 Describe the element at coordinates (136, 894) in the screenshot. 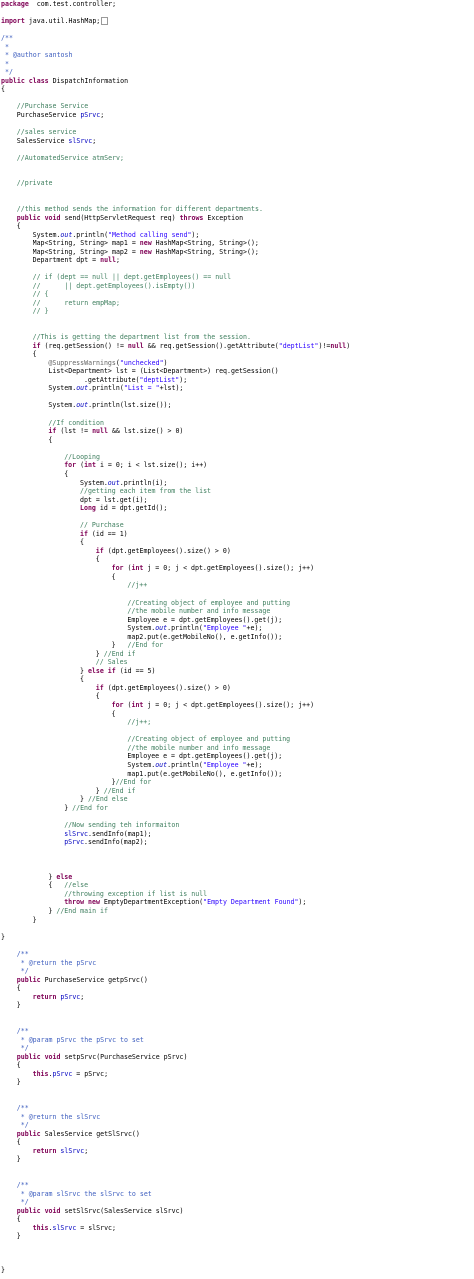

I see `code-token: //throwing exception if list is null` at that location.